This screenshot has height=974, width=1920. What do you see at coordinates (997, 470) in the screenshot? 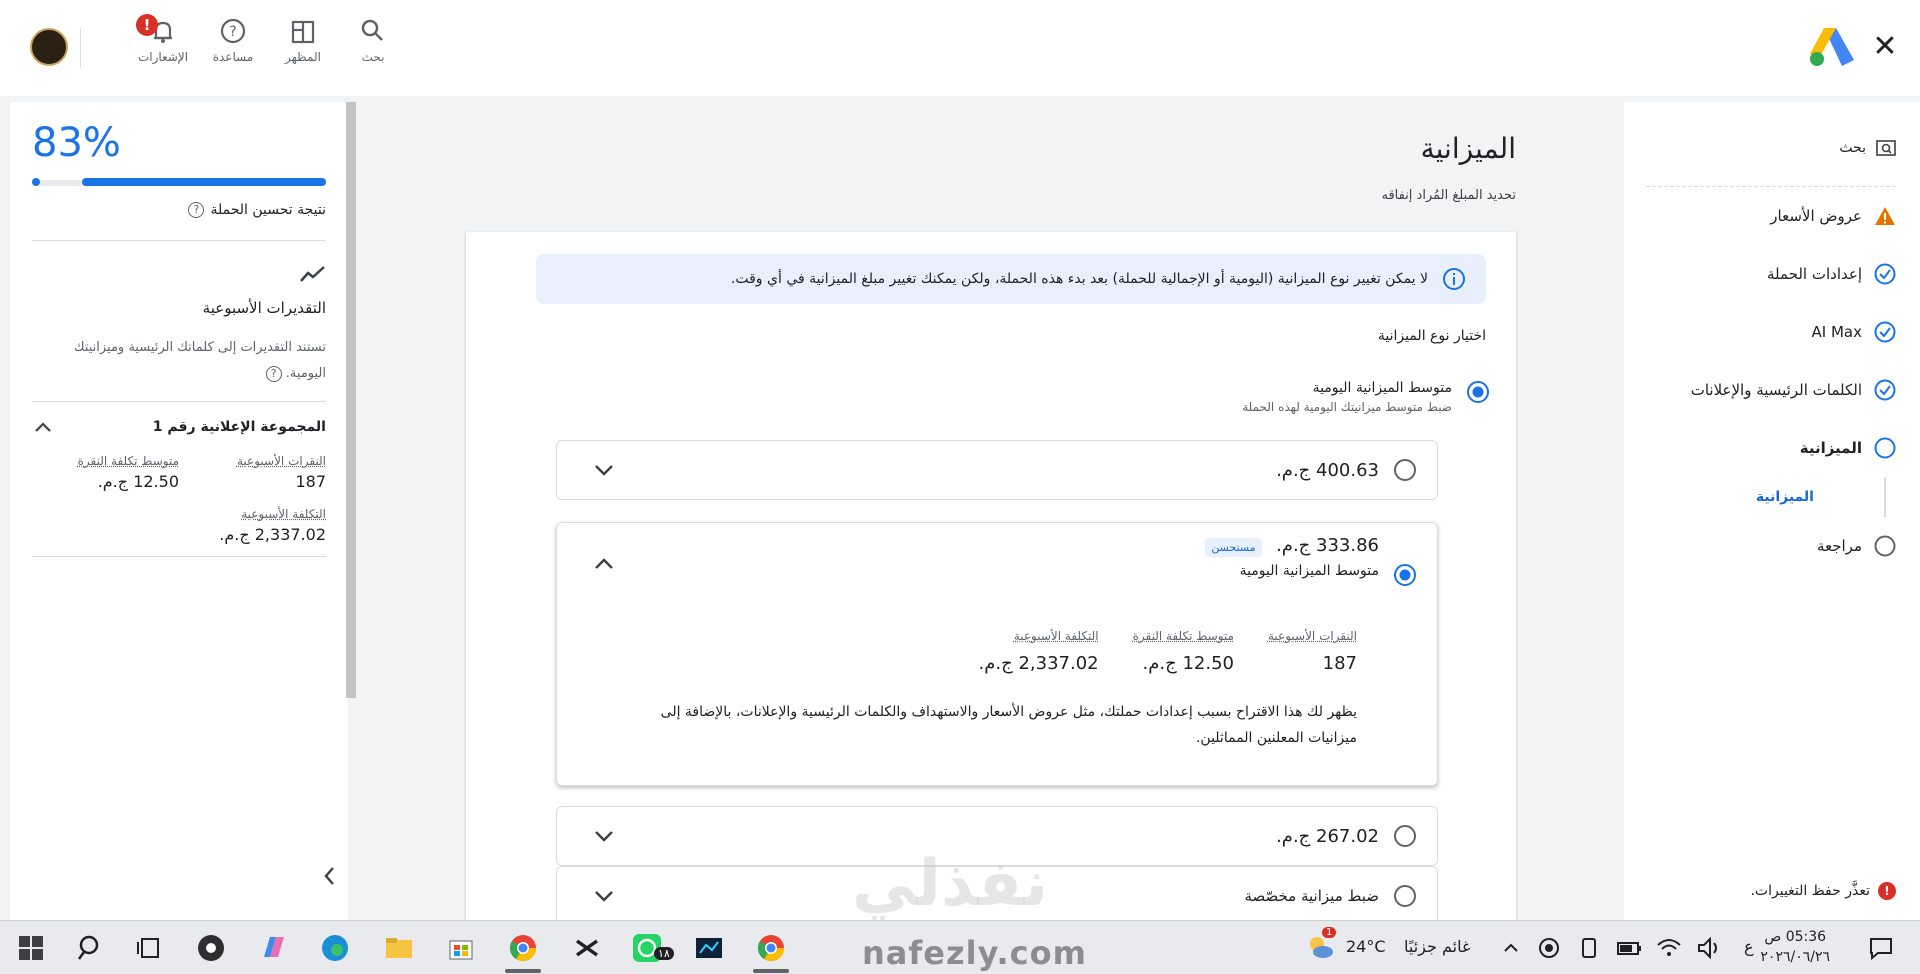
I see `budget-option: 400.63 ج.م.` at bounding box center [997, 470].